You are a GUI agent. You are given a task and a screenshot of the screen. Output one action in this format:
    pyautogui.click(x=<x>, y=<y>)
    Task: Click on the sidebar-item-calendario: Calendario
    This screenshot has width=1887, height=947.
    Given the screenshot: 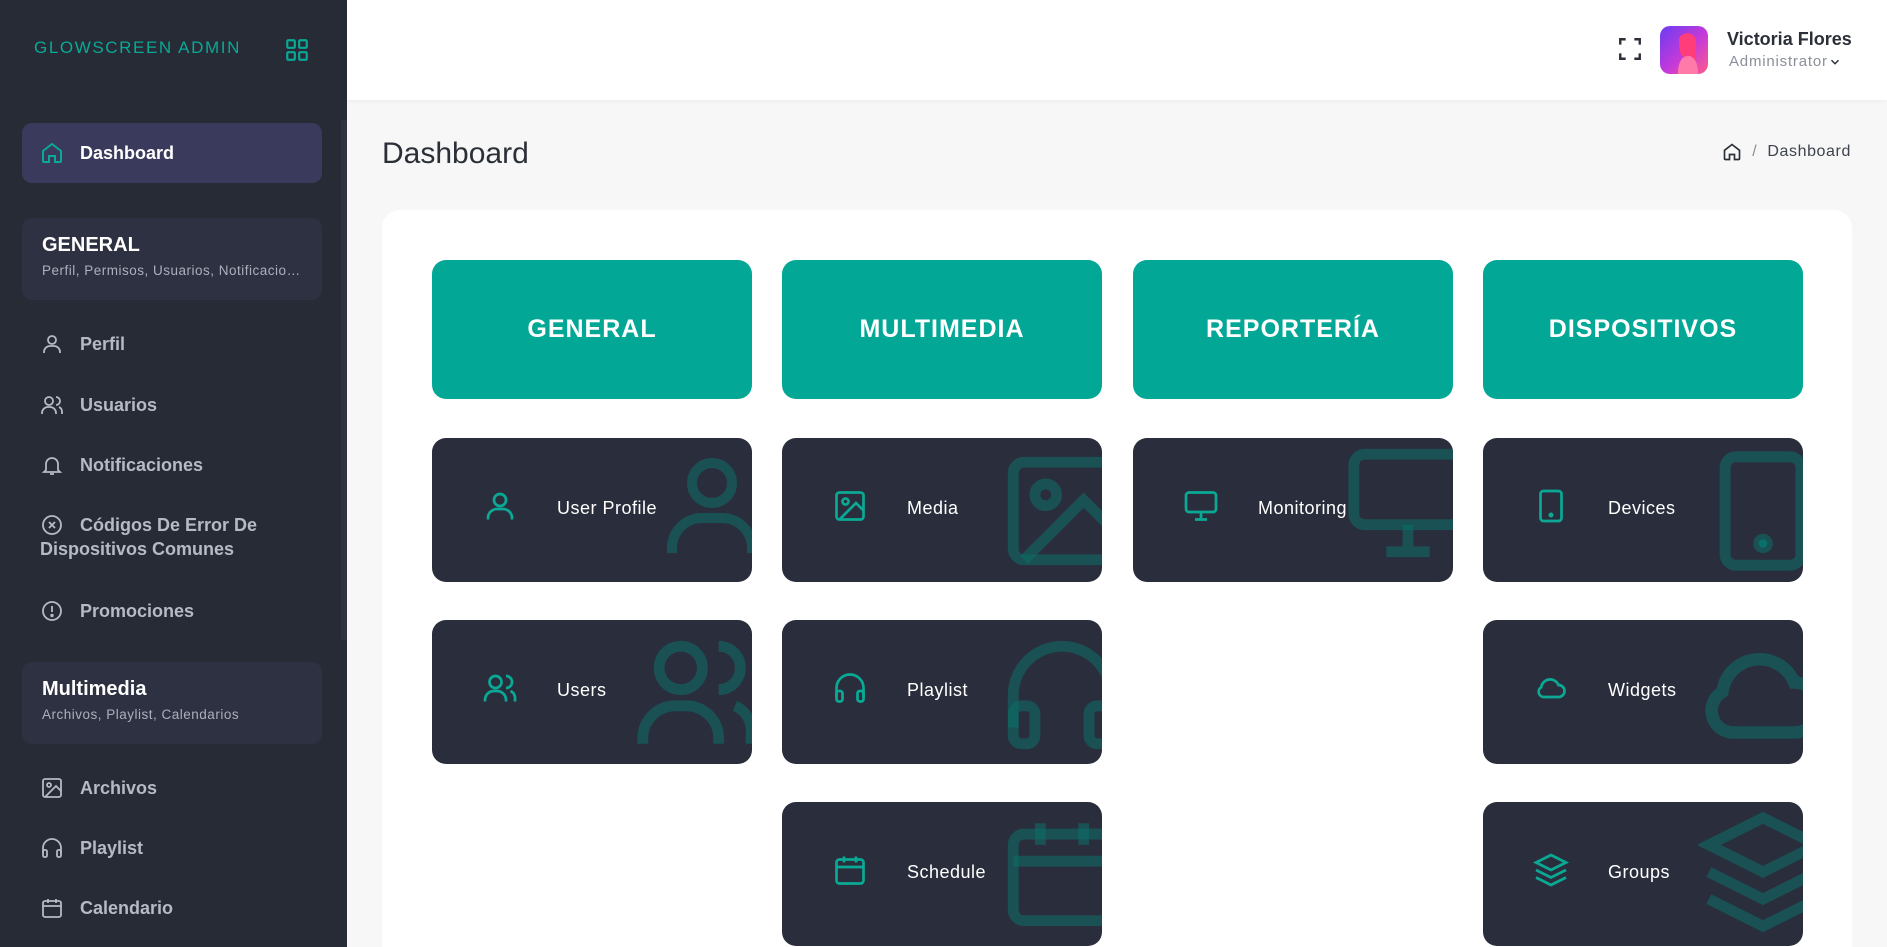 What is the action you would take?
    pyautogui.click(x=185, y=908)
    